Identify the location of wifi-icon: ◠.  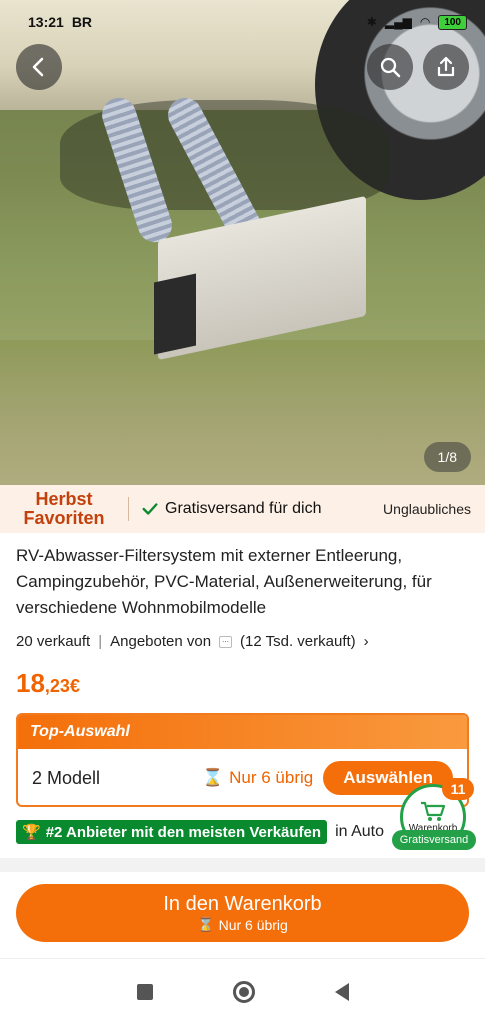
(425, 22).